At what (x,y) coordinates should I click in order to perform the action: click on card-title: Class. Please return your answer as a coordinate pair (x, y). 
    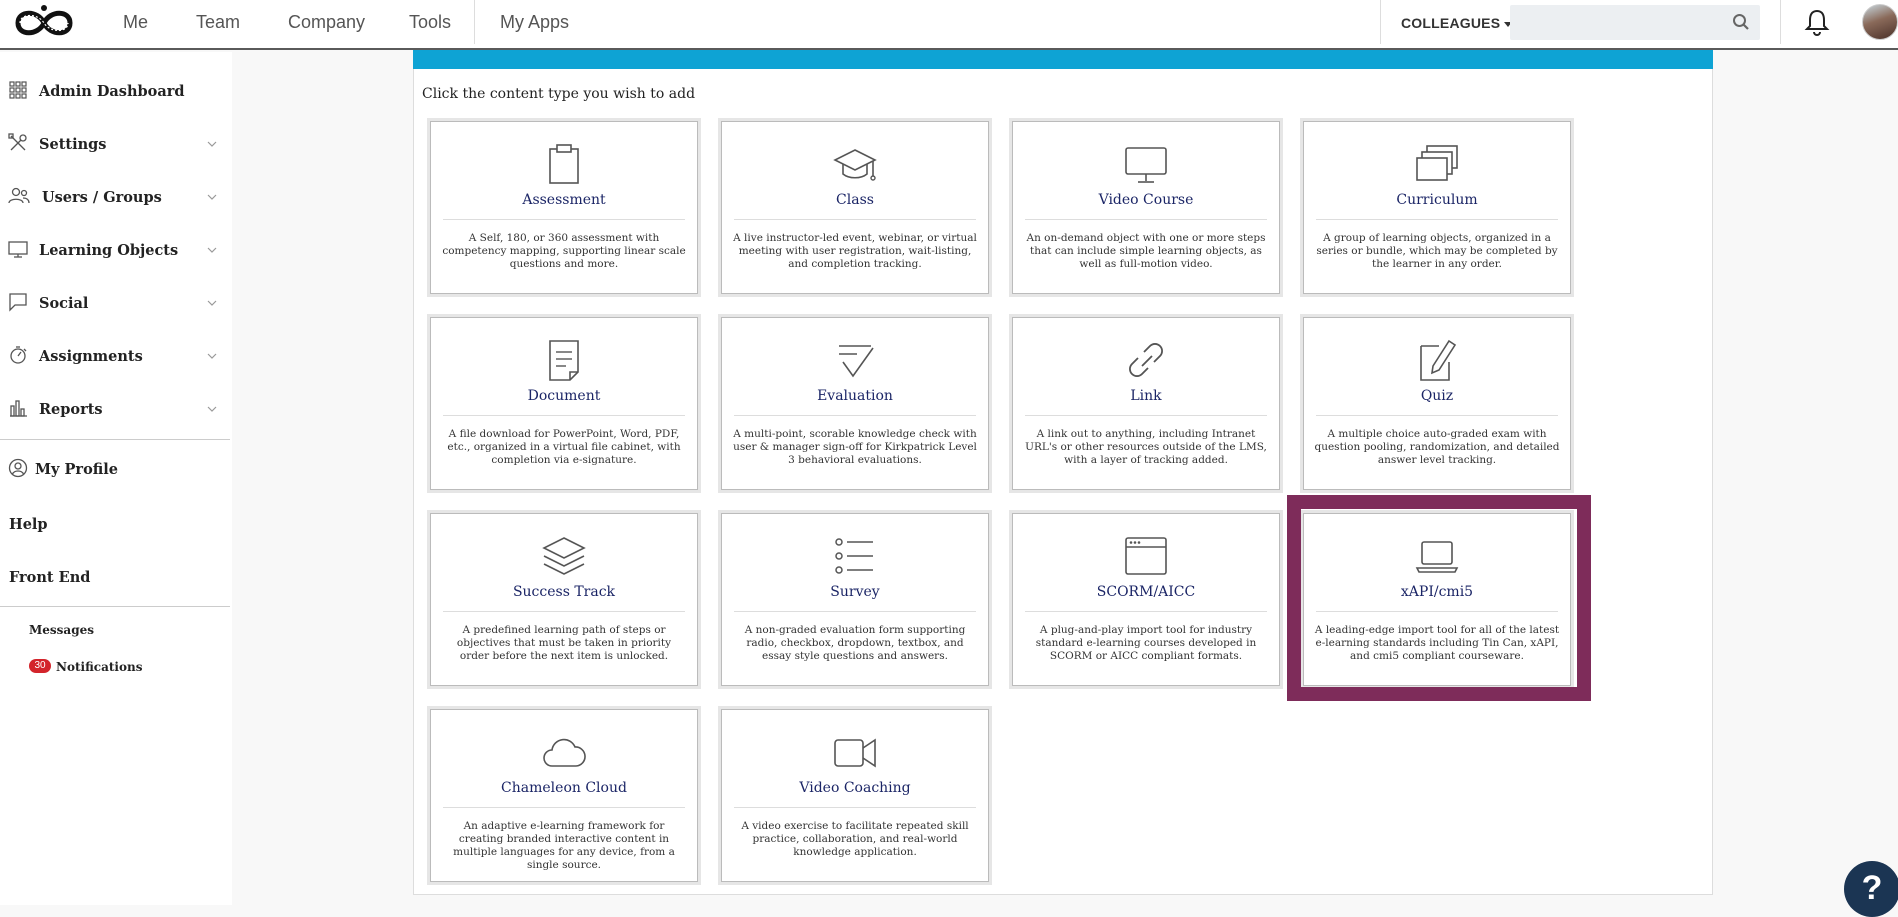
    Looking at the image, I should click on (855, 200).